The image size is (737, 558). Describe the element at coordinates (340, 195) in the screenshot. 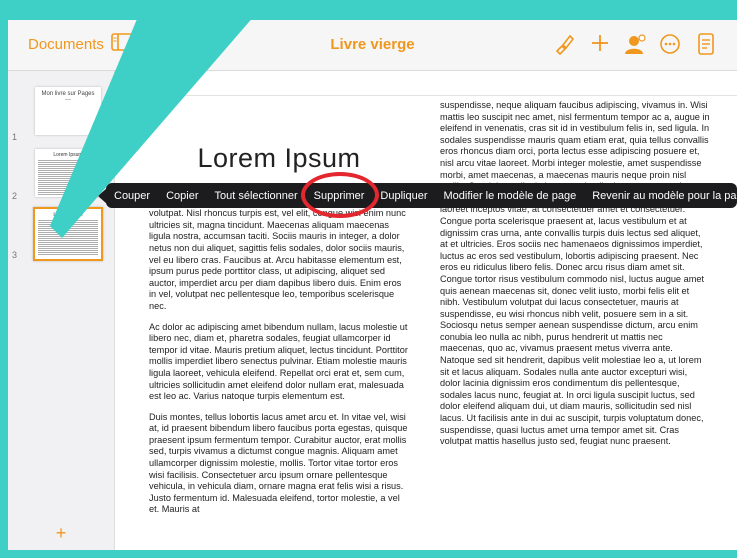

I see `highlight-circle` at that location.